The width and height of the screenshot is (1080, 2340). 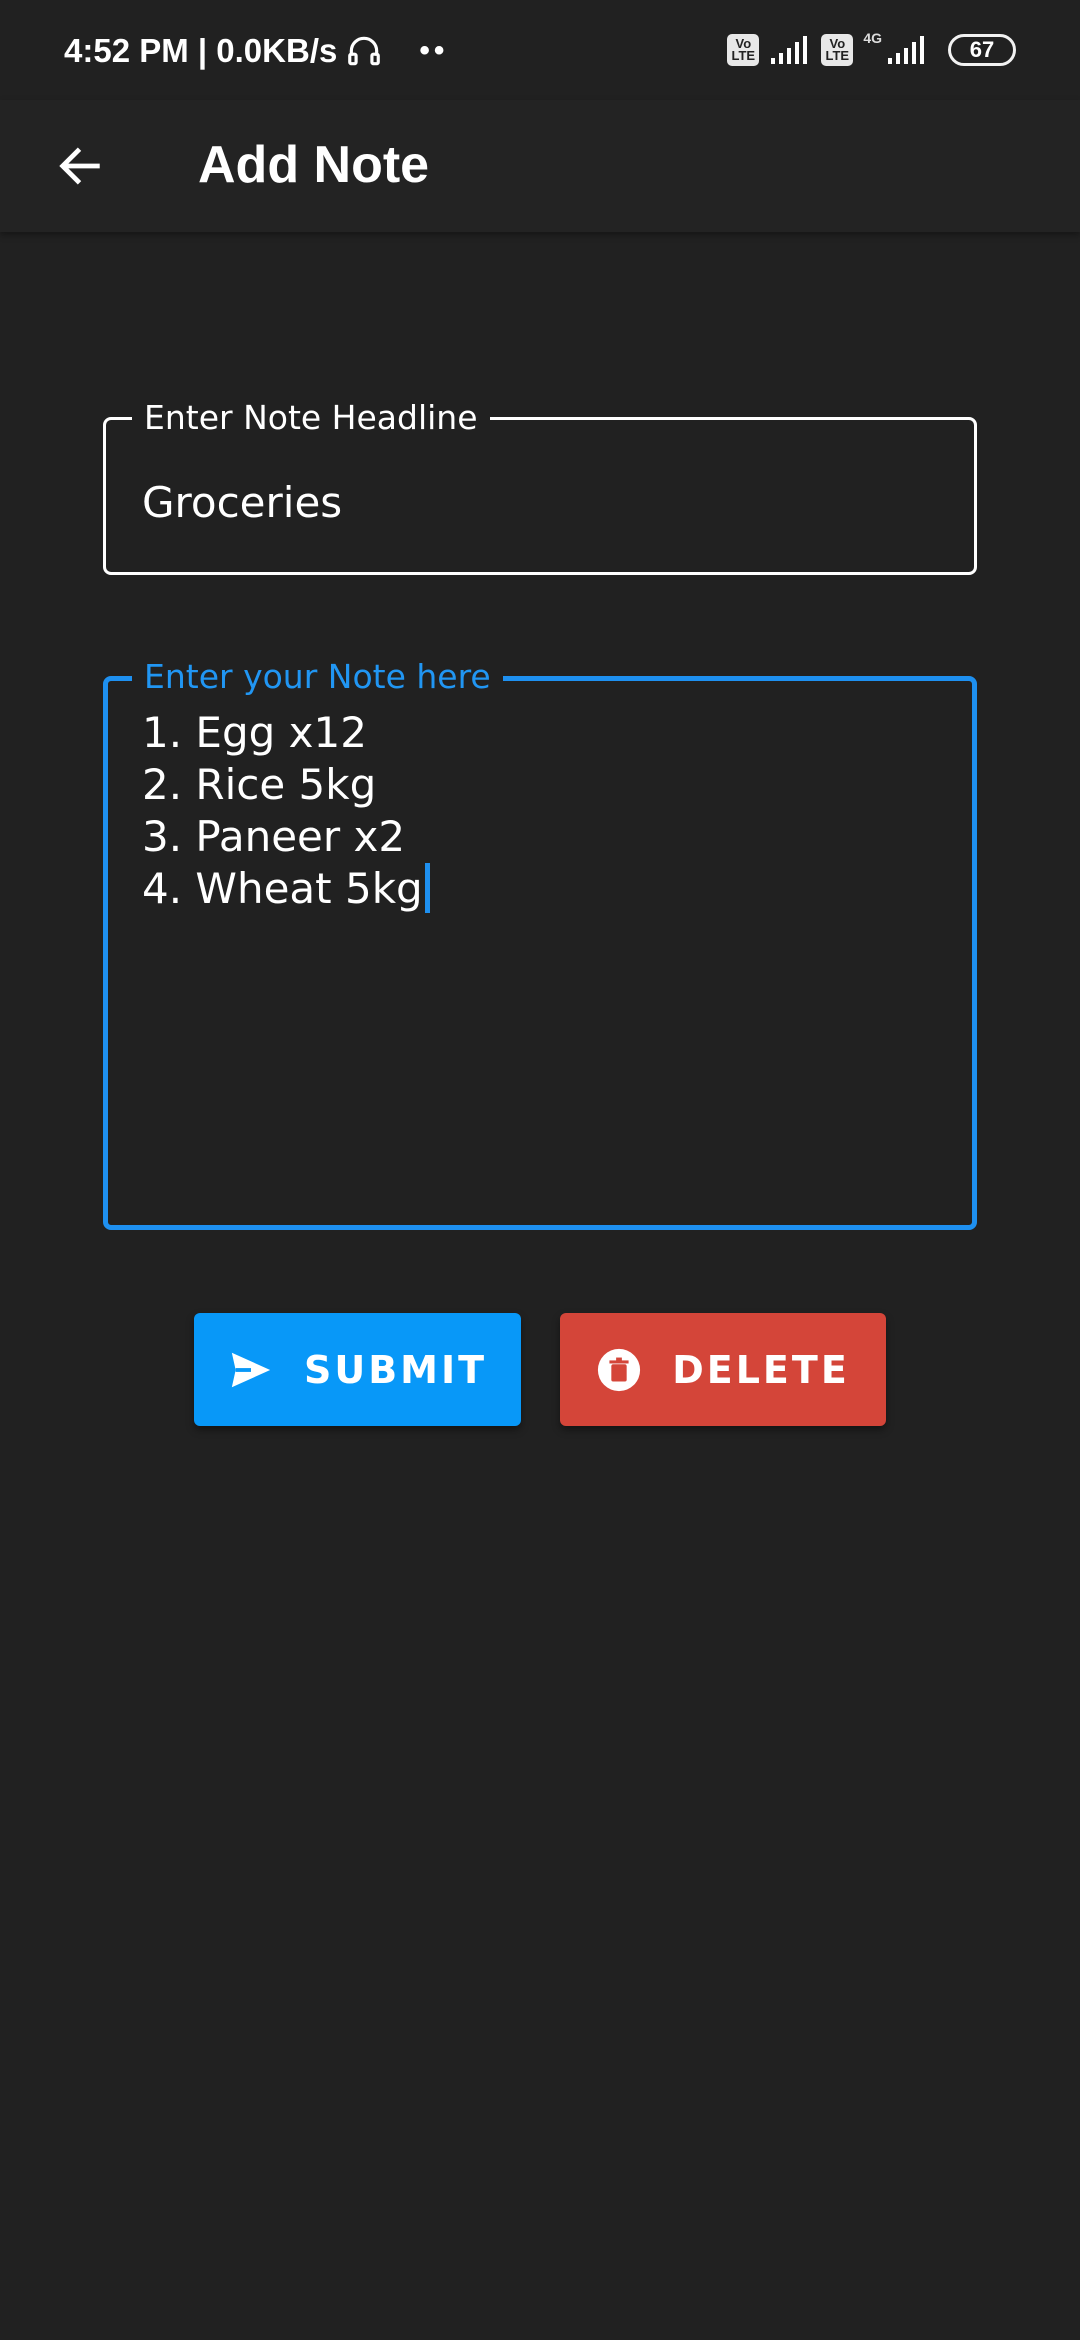 I want to click on delete-button: DELETE, so click(x=723, y=1369).